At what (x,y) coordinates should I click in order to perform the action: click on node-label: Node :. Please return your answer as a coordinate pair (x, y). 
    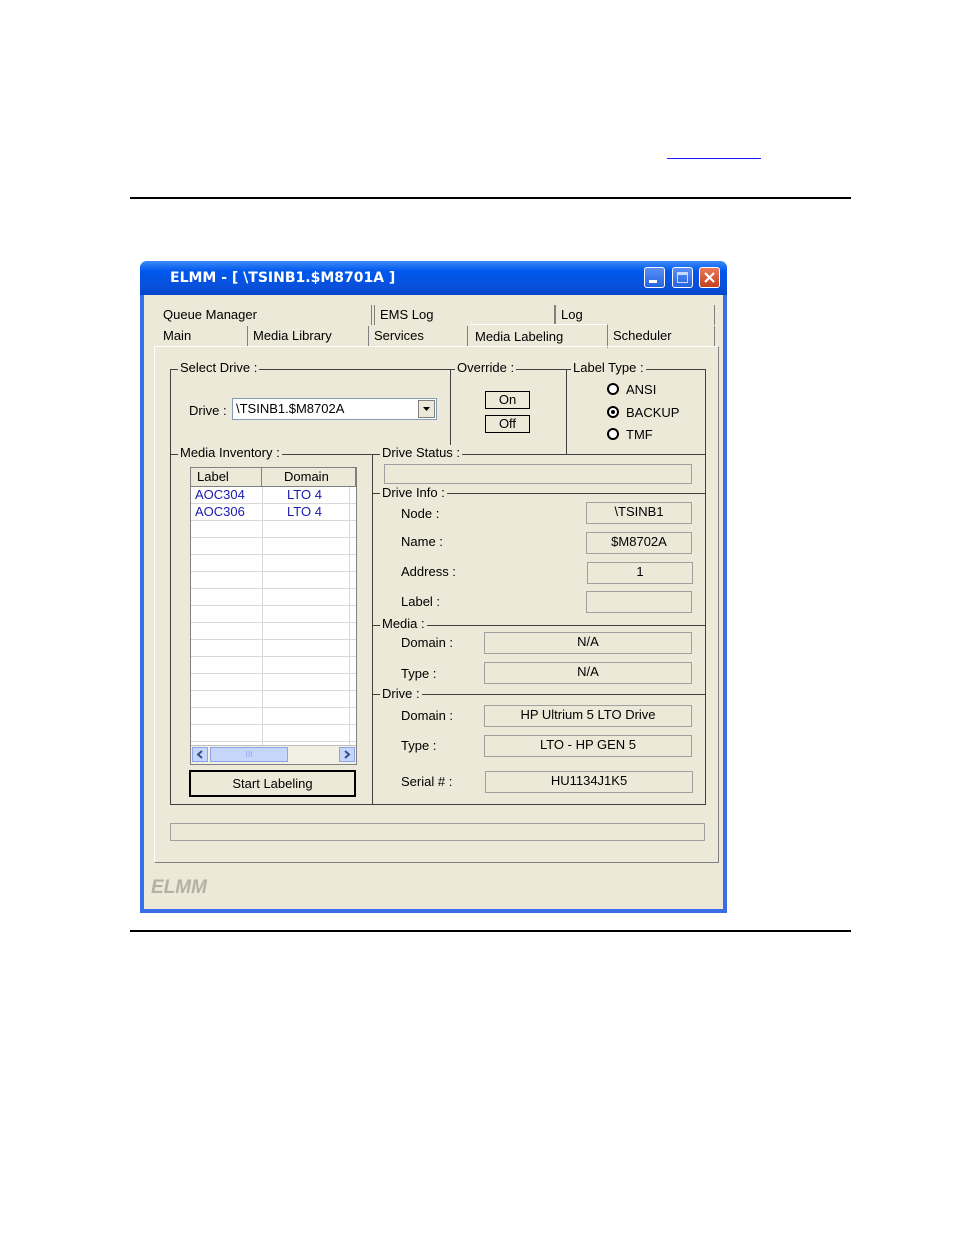
    Looking at the image, I should click on (420, 513).